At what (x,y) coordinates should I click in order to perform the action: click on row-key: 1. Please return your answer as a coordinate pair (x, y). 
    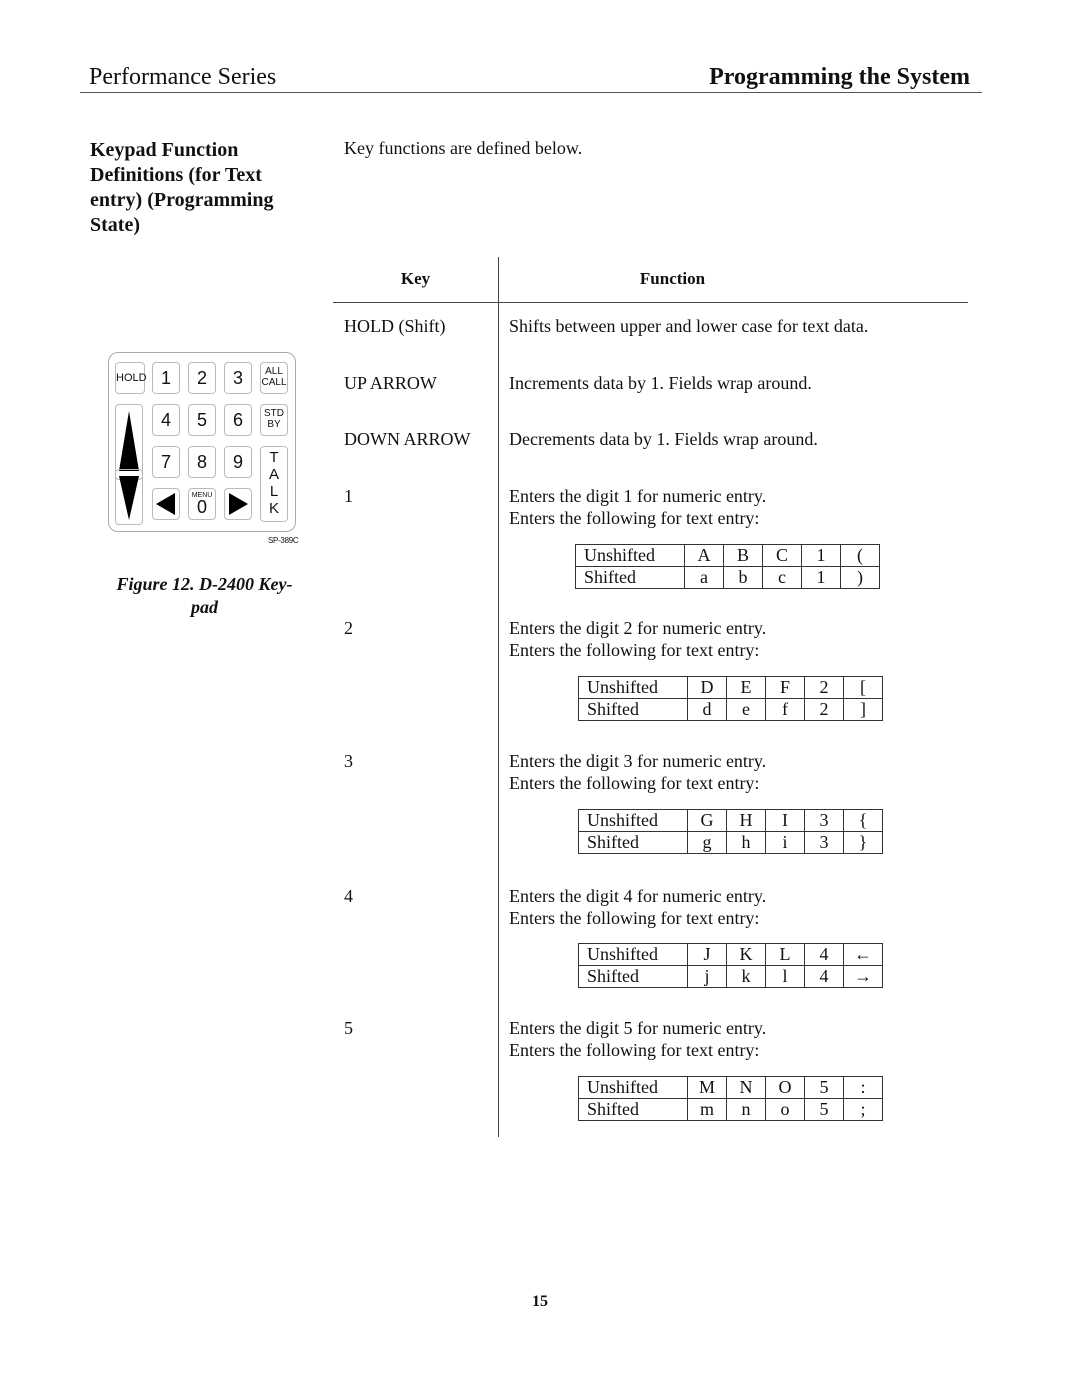
    Looking at the image, I should click on (348, 496).